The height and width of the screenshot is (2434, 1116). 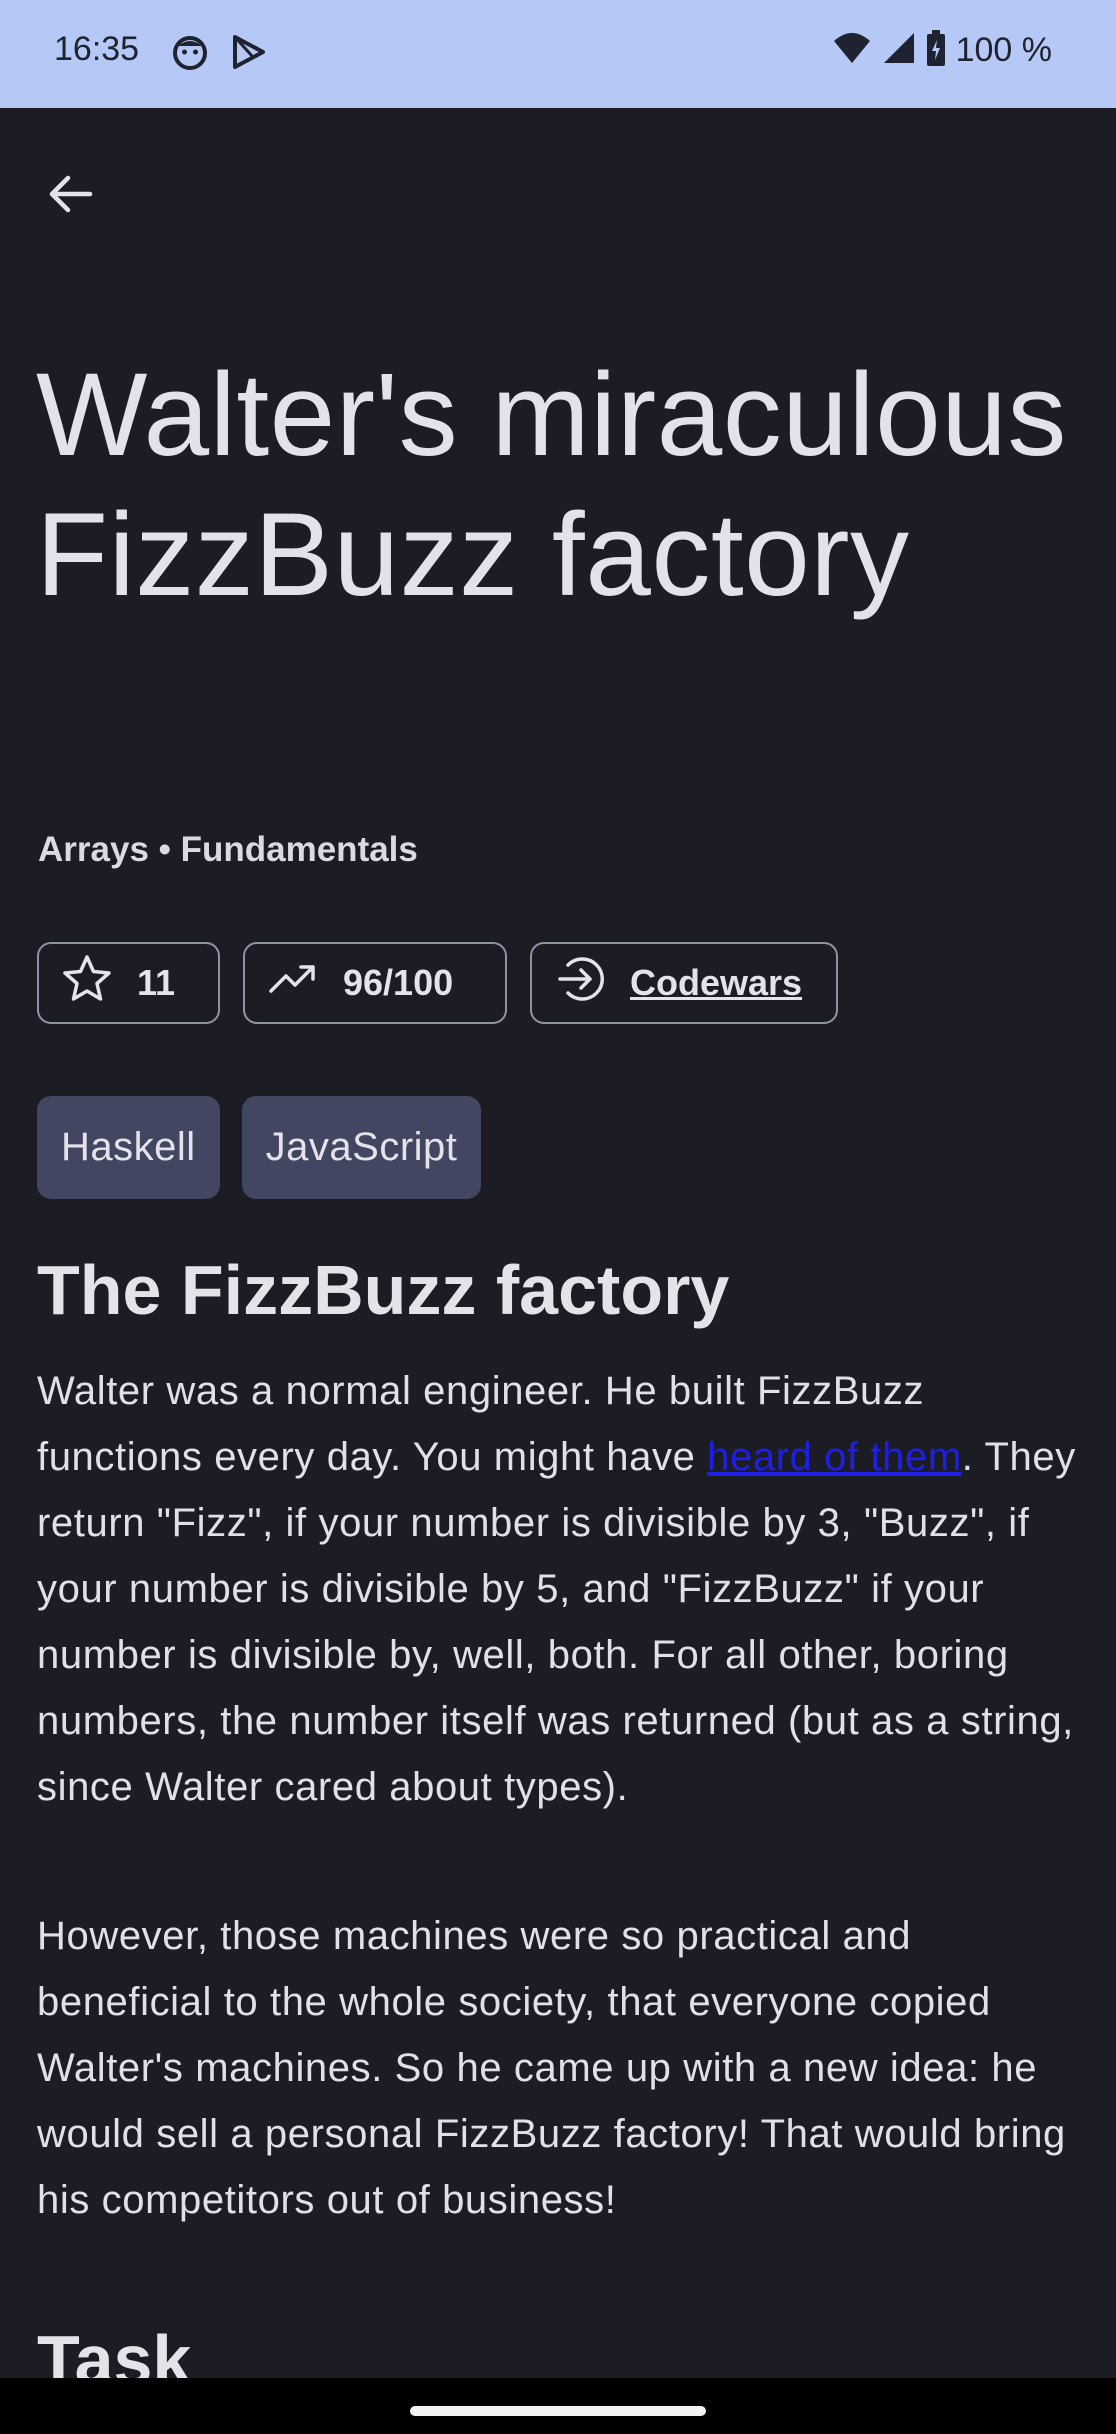 I want to click on arrow-left-icon, so click(x=70, y=196).